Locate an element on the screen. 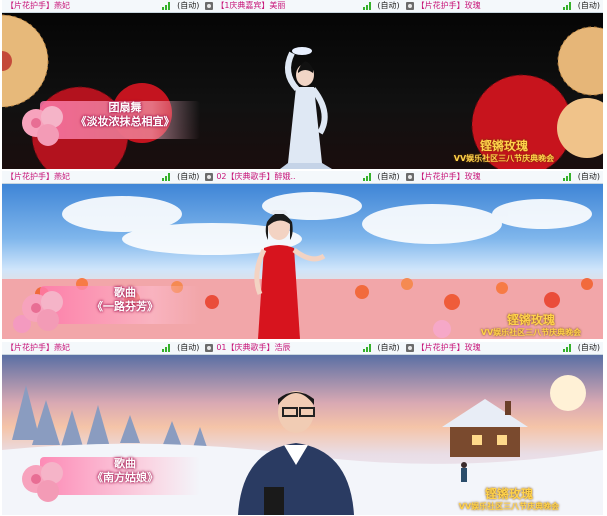 The image size is (607, 516). performance-caption: 歌曲 《一路芬芳》 is located at coordinates (125, 300).